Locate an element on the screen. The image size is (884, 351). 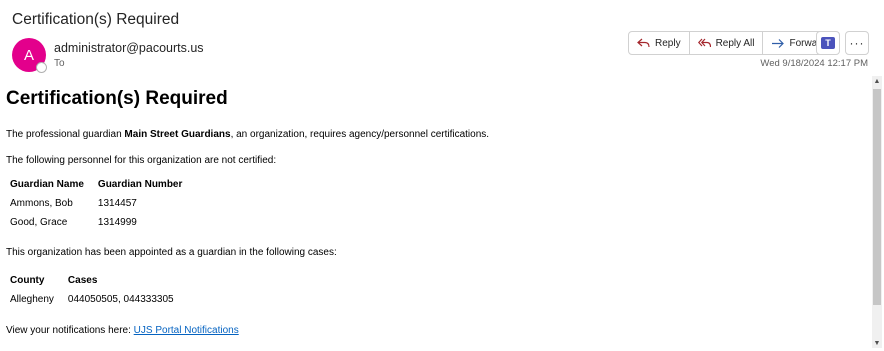
email-subject: Certification(s) Required is located at coordinates (96, 19).